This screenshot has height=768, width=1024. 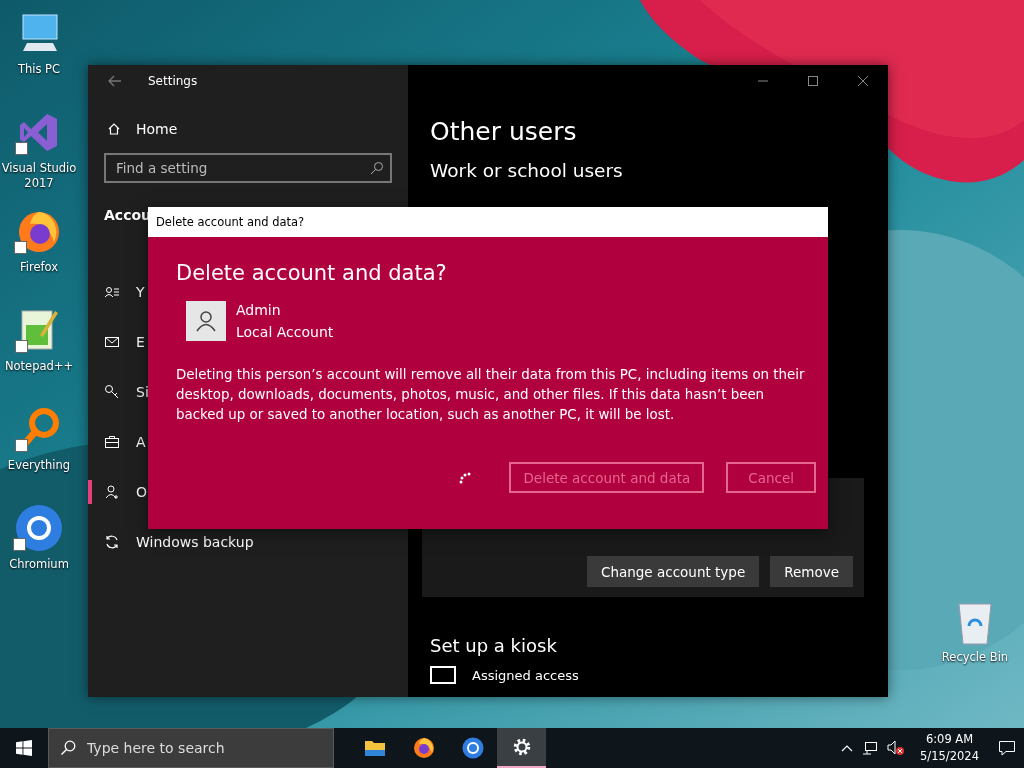 What do you see at coordinates (423, 748) in the screenshot?
I see `fox-globe-icon` at bounding box center [423, 748].